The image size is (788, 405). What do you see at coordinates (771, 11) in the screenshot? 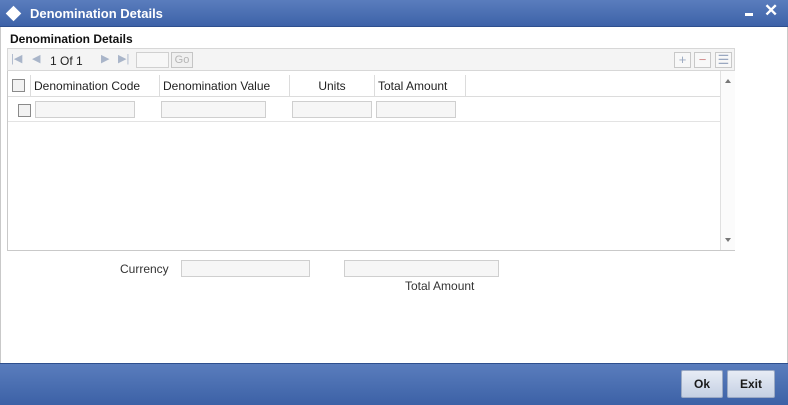
I see `close-icon: ✕` at bounding box center [771, 11].